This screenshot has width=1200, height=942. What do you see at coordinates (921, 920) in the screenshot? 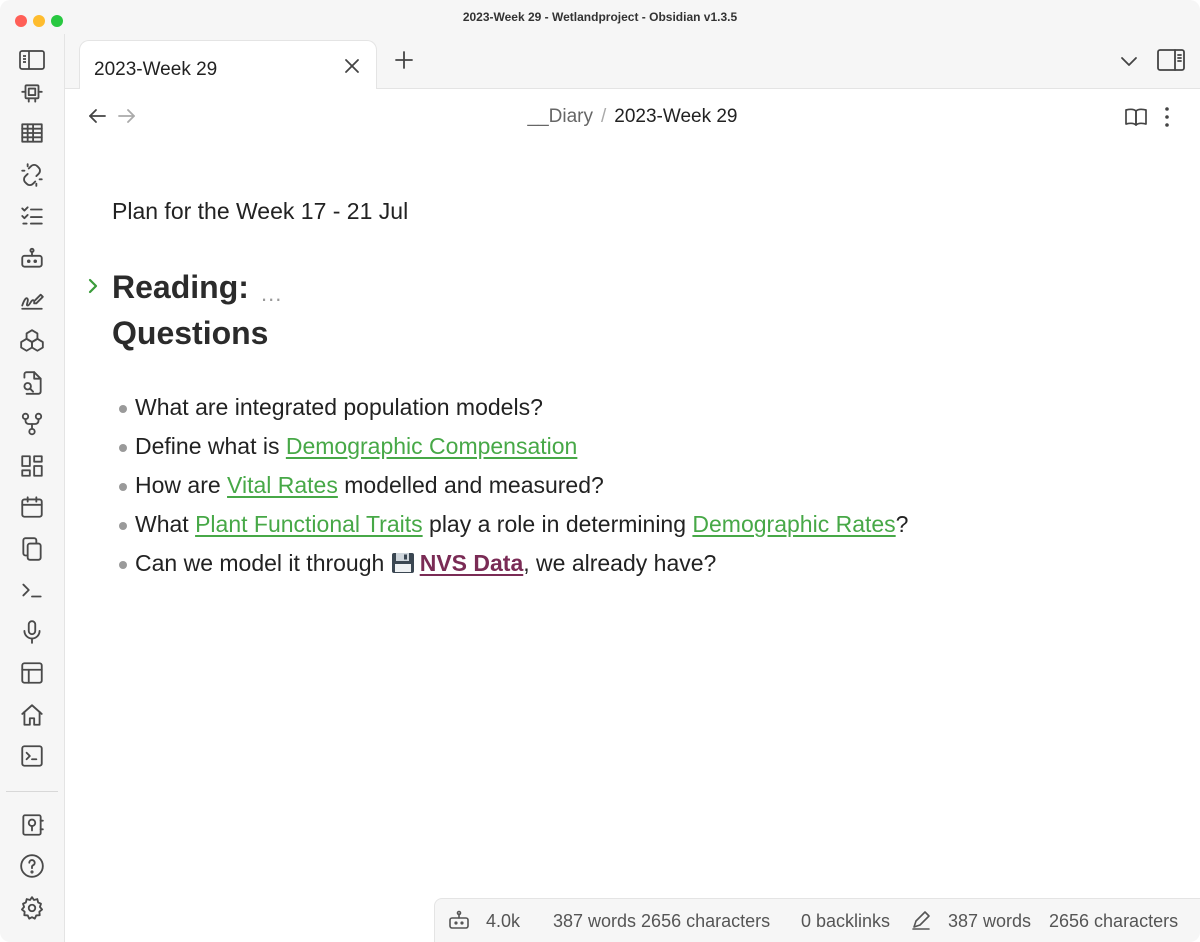
I see `pencil-icon` at bounding box center [921, 920].